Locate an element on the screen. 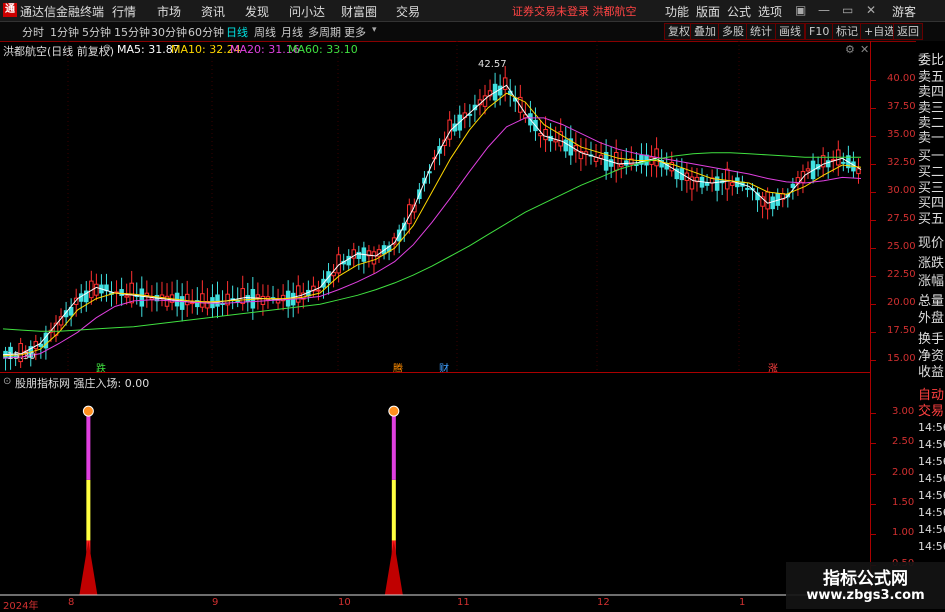  menu-discover: 发现 is located at coordinates (257, 11).